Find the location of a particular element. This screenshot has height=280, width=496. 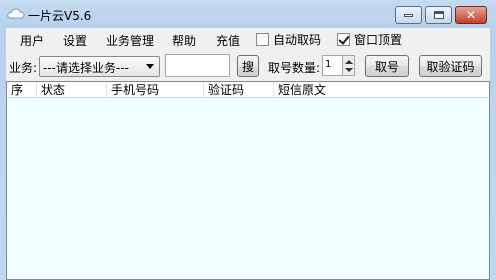

menu-recharge: 充值 is located at coordinates (228, 40).